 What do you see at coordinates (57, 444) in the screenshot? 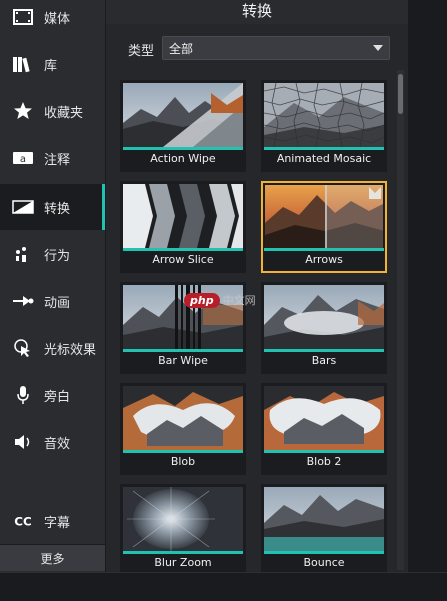
I see `sidebar-item-label: 音效` at bounding box center [57, 444].